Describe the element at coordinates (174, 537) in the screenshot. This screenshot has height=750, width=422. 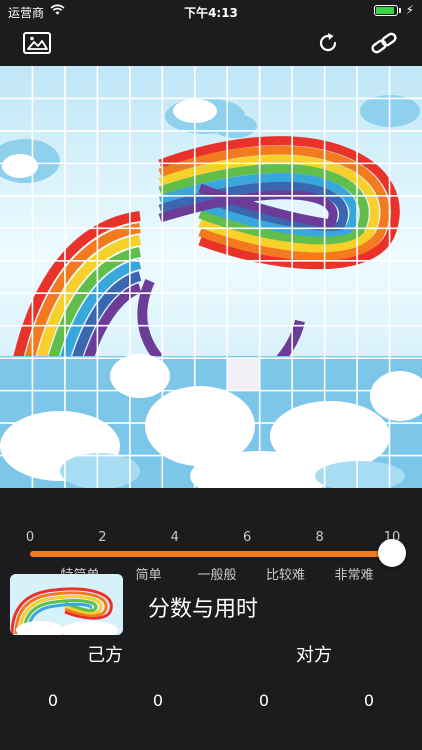
I see `tick-label: 4` at that location.